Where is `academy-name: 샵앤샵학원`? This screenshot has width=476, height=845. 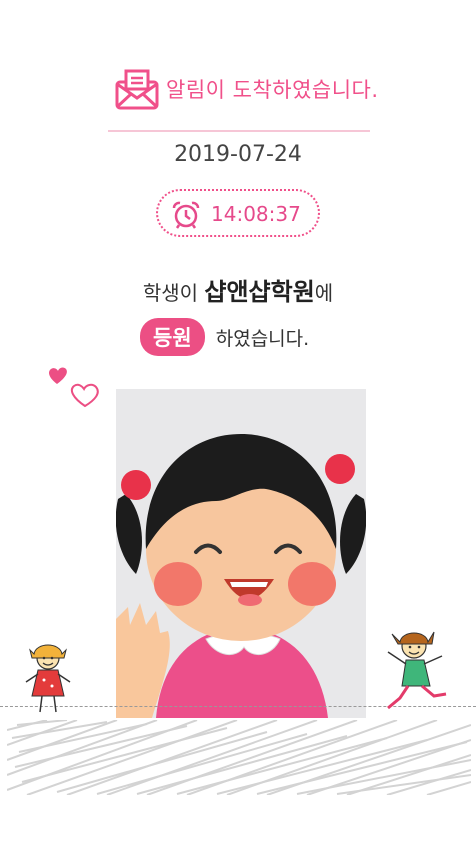
academy-name: 샵앤샵학원 is located at coordinates (259, 292).